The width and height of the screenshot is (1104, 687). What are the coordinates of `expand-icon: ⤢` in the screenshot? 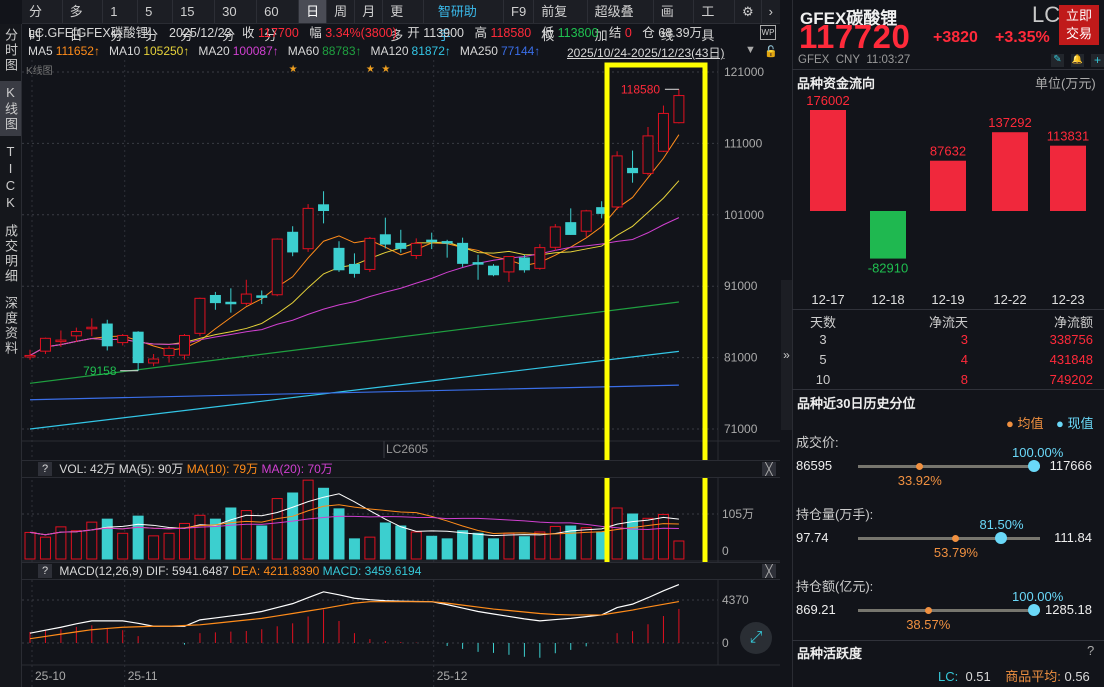 It's located at (756, 638).